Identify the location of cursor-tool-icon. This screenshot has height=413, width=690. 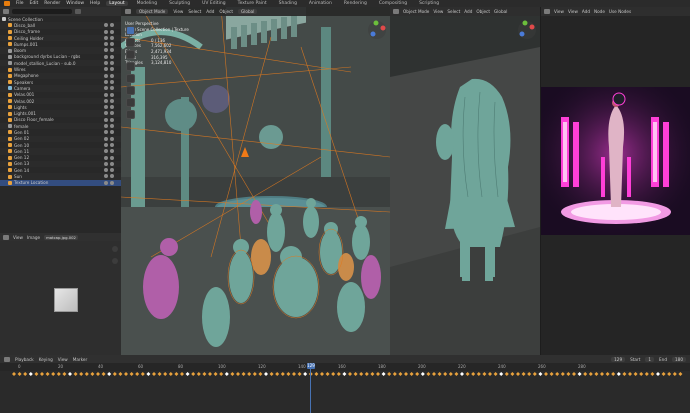
(130, 42).